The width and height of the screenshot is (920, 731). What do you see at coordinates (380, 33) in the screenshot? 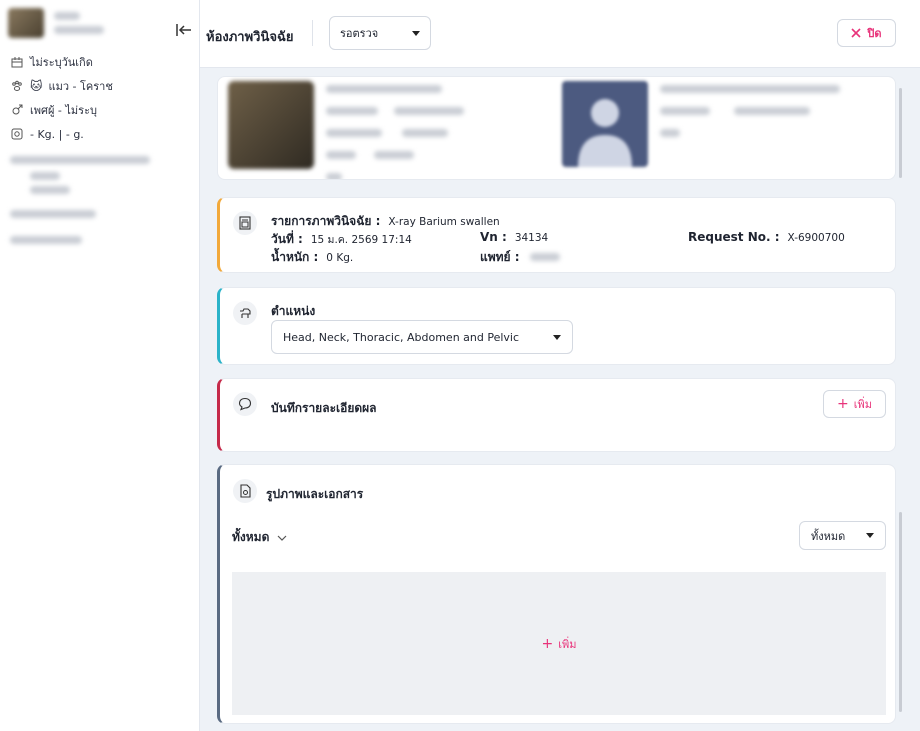
I see `status-select: รอตรวจ` at bounding box center [380, 33].